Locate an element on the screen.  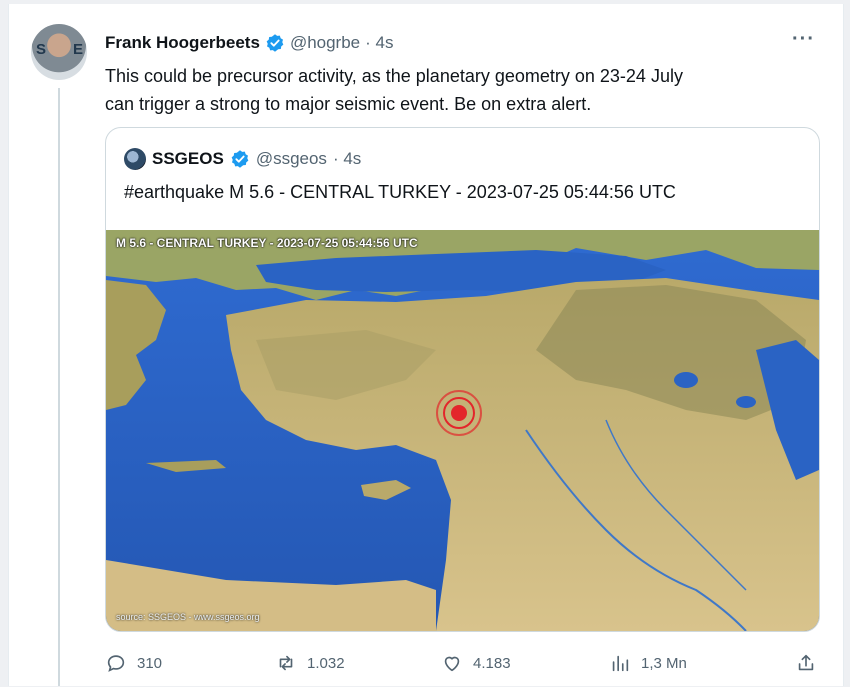
map-source-caption: source: SSGEOS - www.ssgeos.org is located at coordinates (188, 617).